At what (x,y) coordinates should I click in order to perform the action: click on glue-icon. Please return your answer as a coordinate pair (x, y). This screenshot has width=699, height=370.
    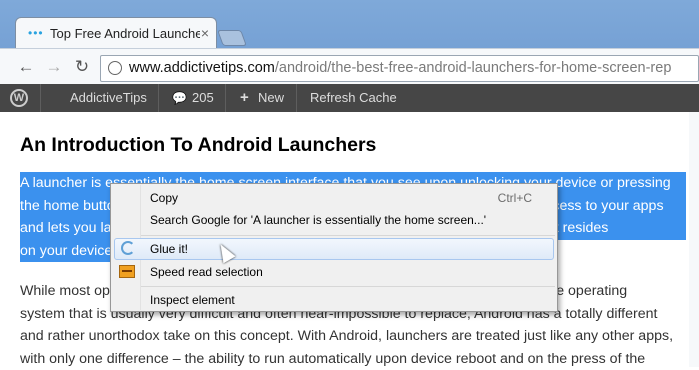
    Looking at the image, I should click on (128, 248).